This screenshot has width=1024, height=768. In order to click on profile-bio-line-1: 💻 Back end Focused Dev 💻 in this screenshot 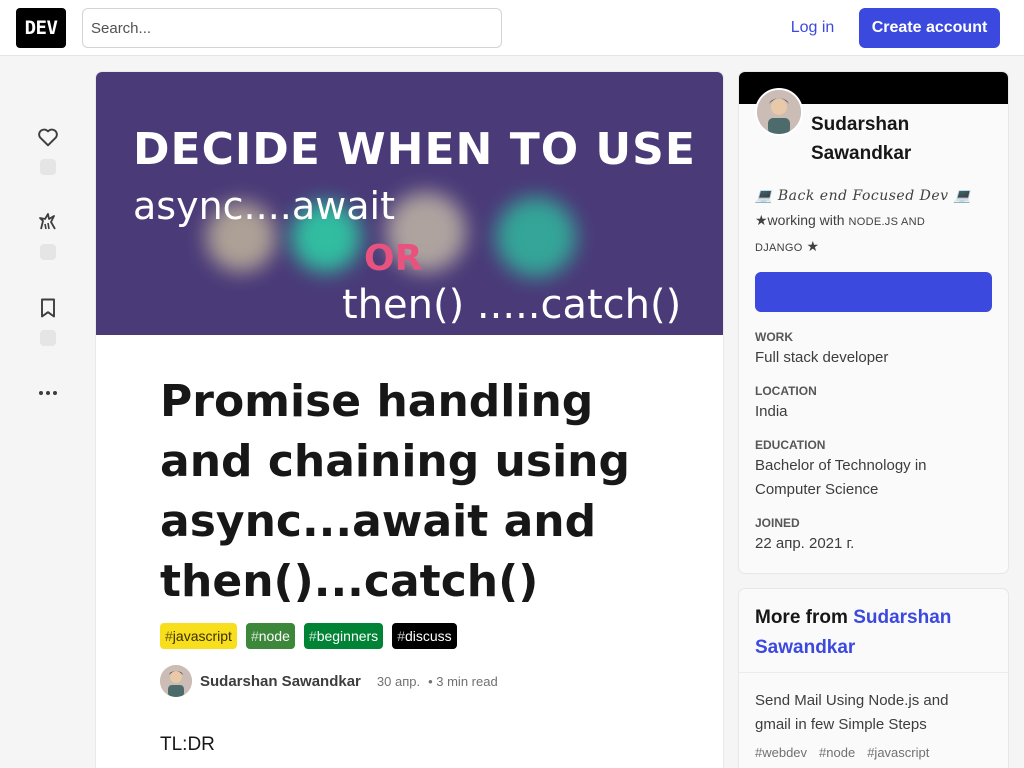, I will do `click(863, 196)`.